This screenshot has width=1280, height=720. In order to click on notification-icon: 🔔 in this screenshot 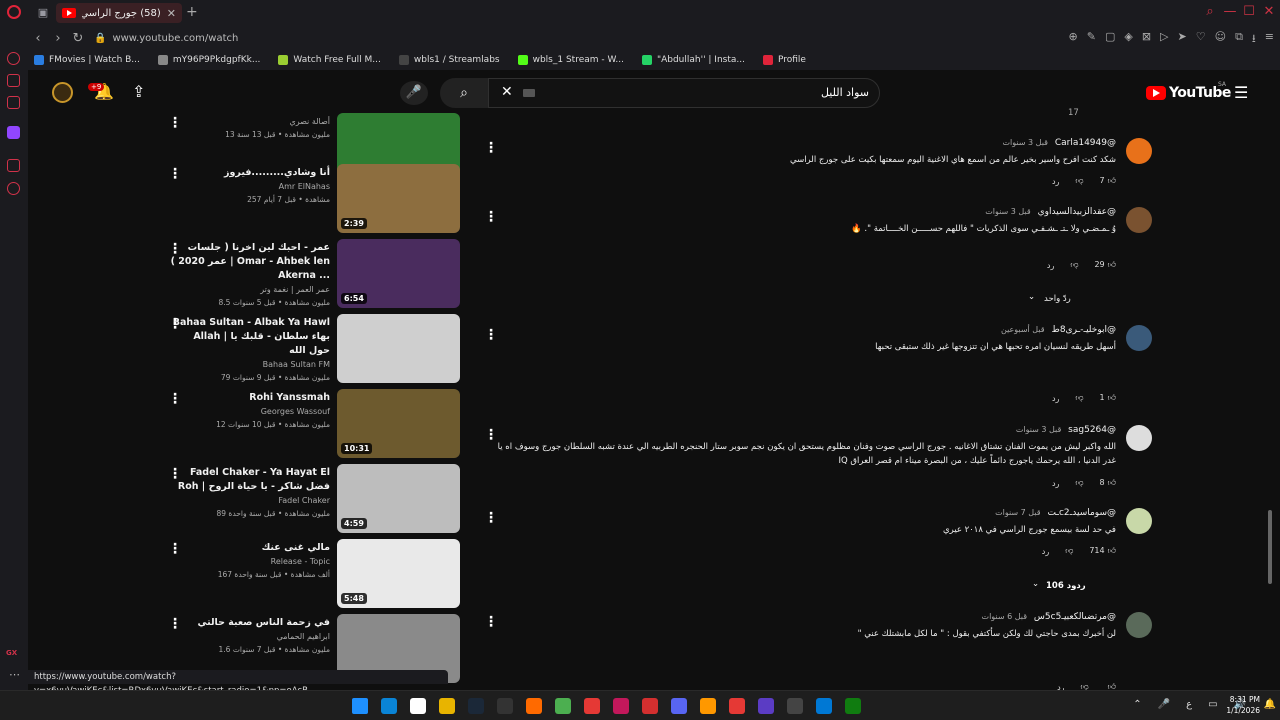, I will do `click(1270, 704)`.